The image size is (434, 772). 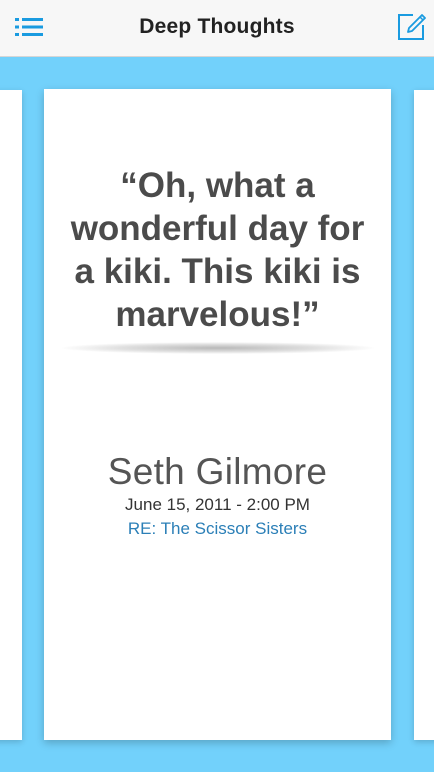 I want to click on next-card-peek, so click(x=424, y=415).